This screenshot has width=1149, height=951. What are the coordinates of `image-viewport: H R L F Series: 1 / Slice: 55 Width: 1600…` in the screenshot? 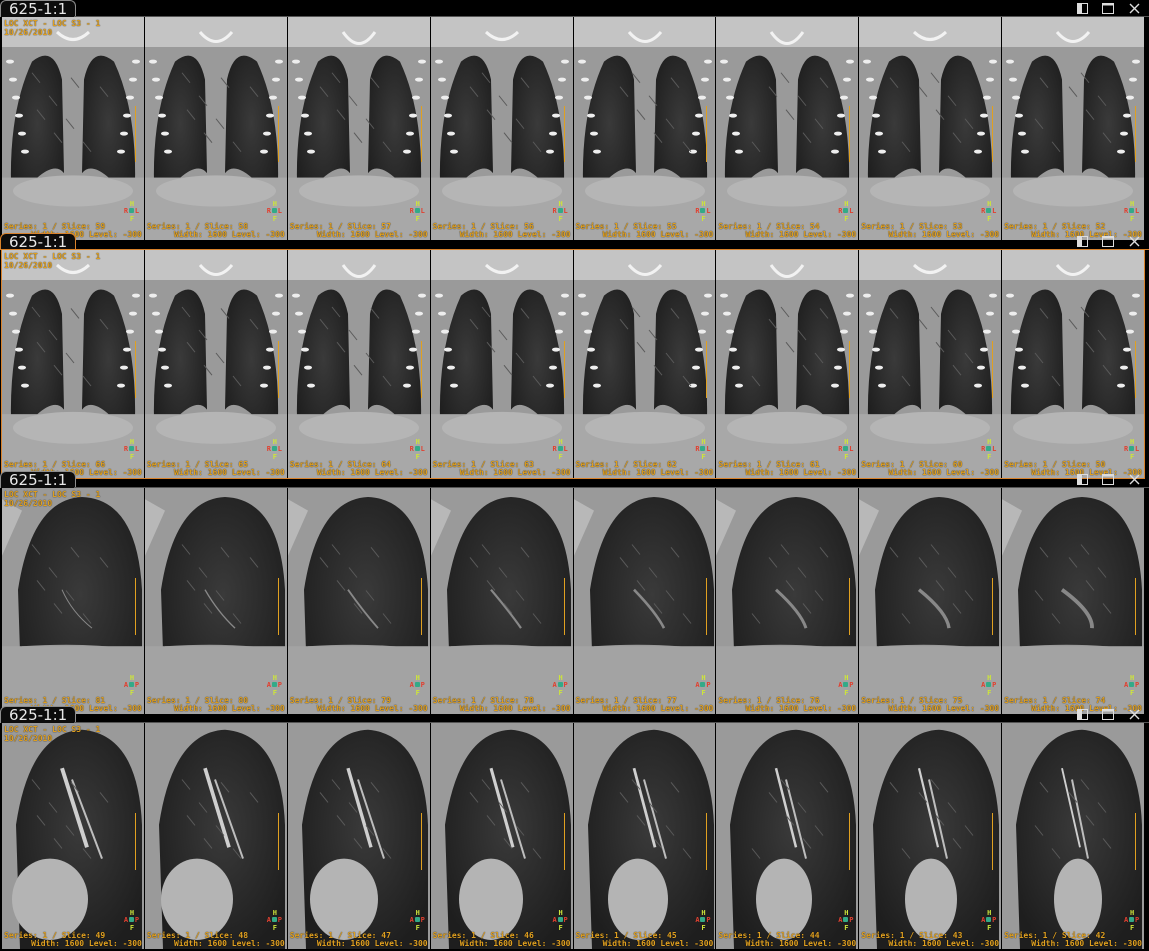 It's located at (644, 128).